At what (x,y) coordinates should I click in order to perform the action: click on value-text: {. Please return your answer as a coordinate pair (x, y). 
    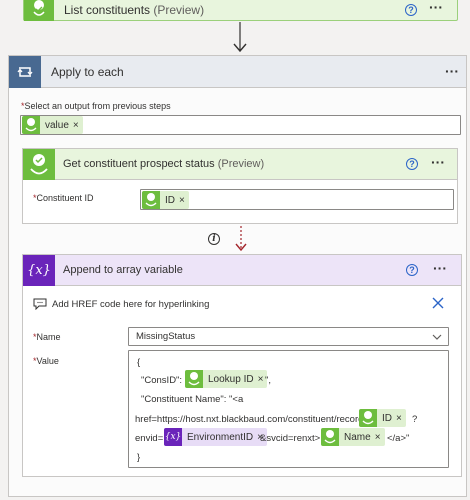
    Looking at the image, I should click on (139, 362).